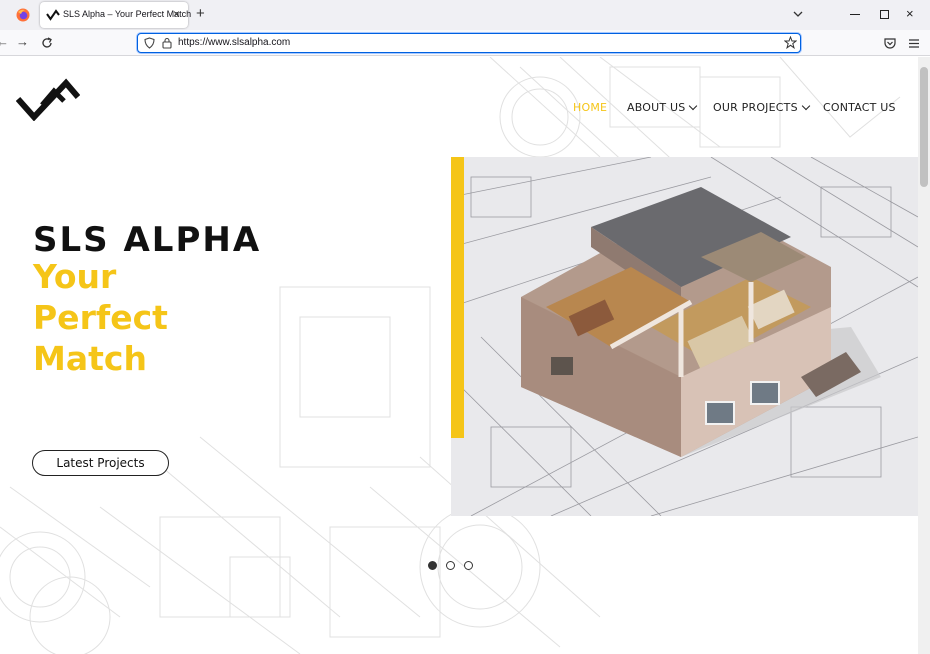 The height and width of the screenshot is (654, 930). I want to click on sls-favicon, so click(53, 15).